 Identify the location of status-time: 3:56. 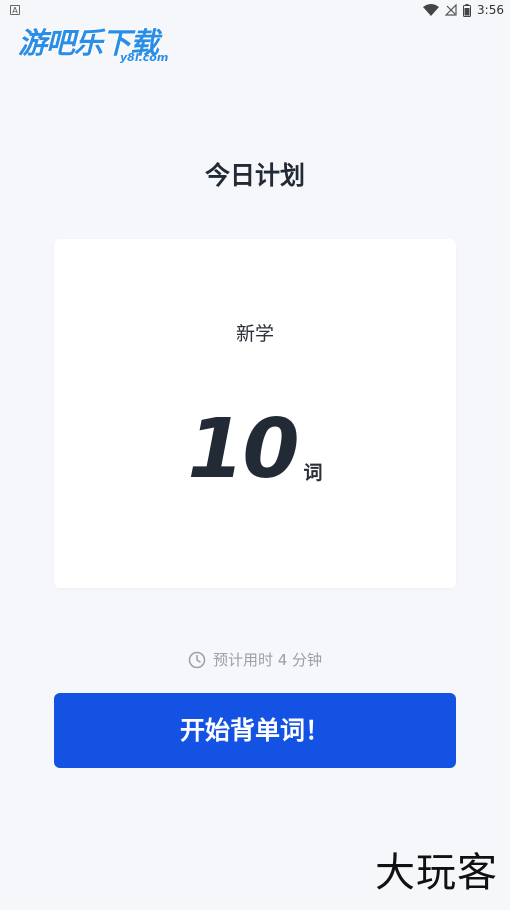
(490, 10).